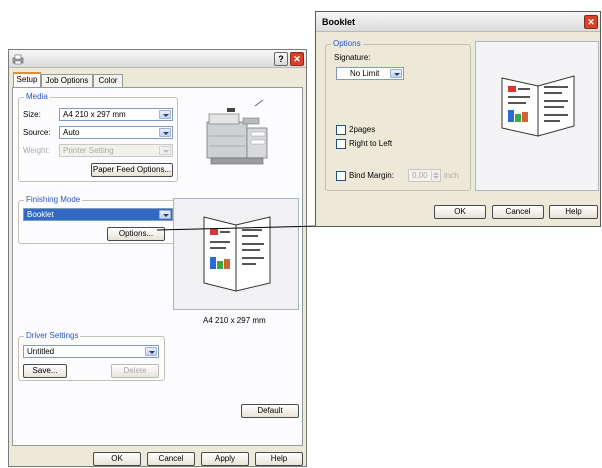  I want to click on signature-label: Signature:, so click(352, 57).